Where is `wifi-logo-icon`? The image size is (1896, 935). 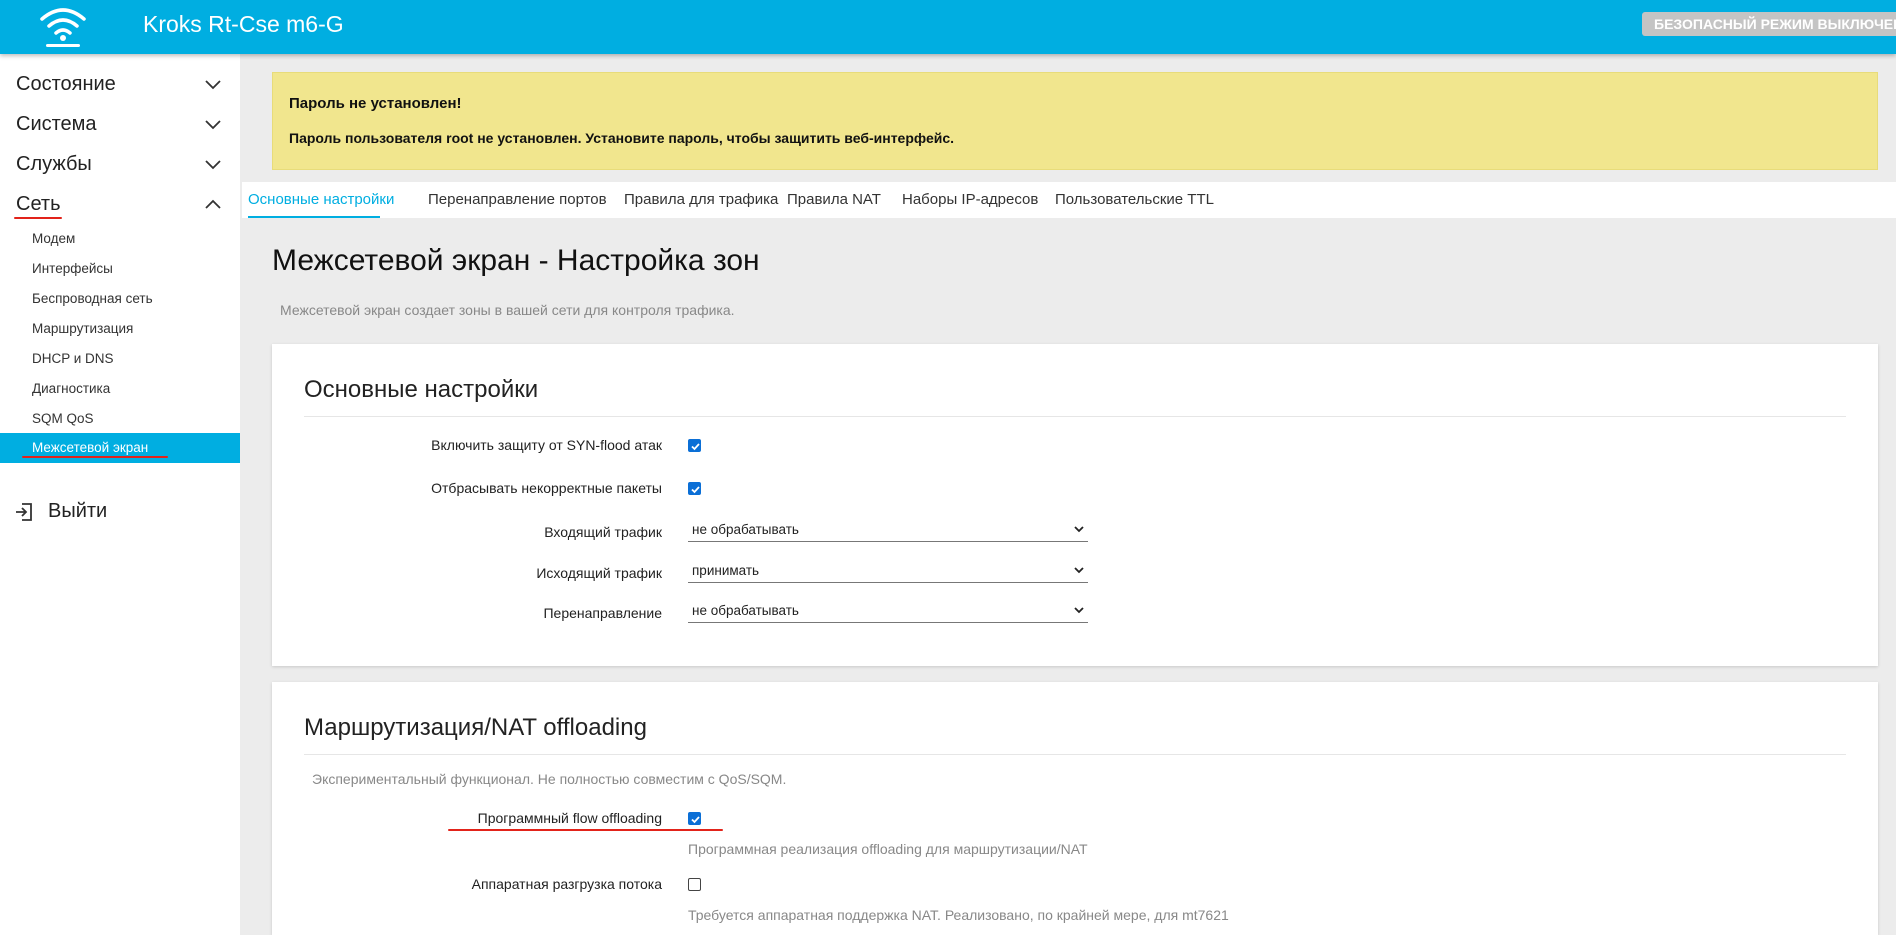 wifi-logo-icon is located at coordinates (63, 27).